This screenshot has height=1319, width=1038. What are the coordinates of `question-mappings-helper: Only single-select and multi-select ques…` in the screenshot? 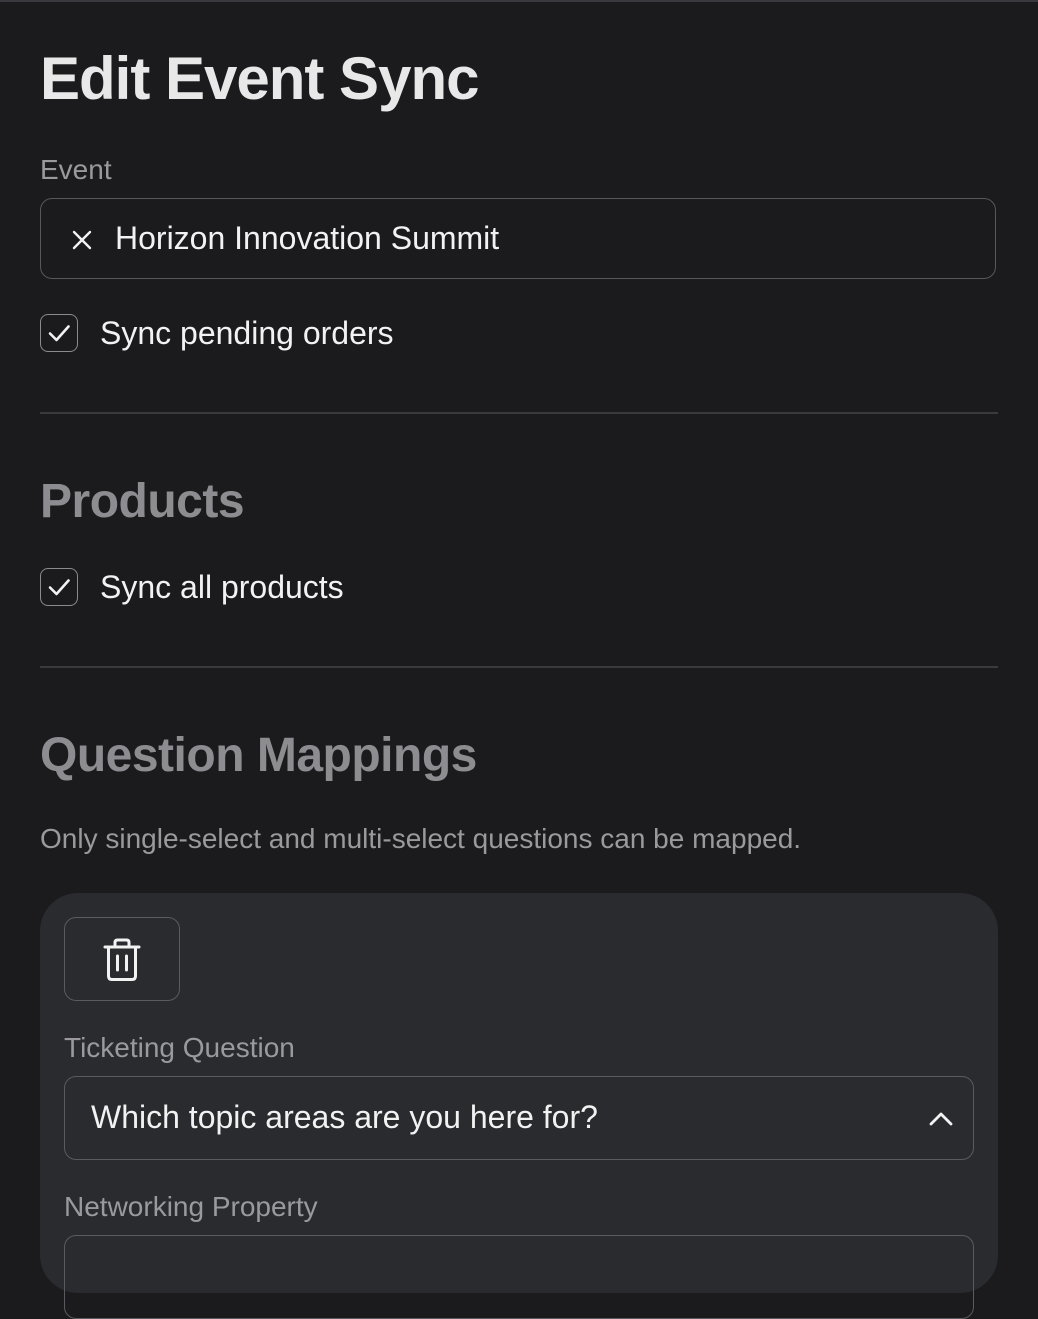 It's located at (421, 838).